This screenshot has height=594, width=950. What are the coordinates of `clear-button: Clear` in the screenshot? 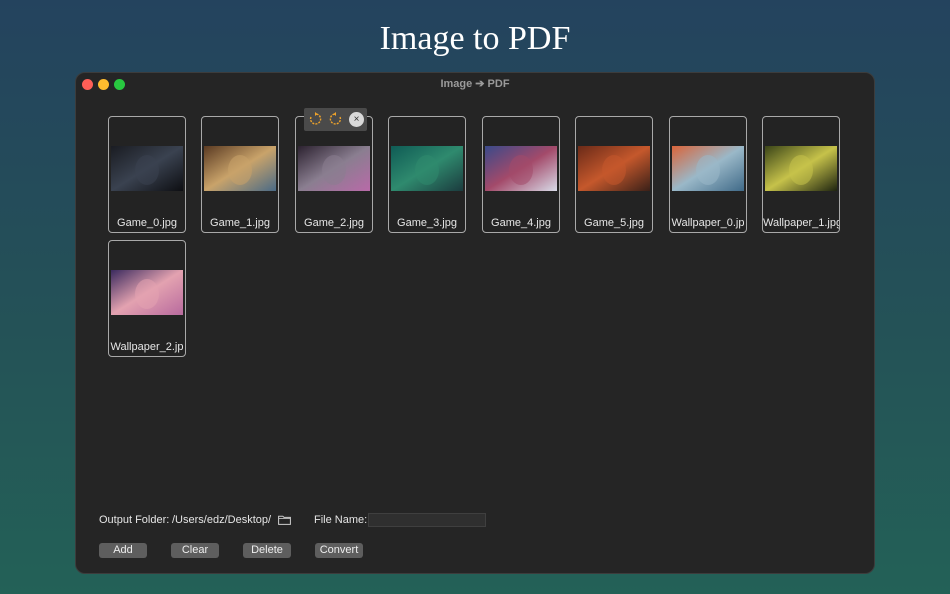 It's located at (195, 550).